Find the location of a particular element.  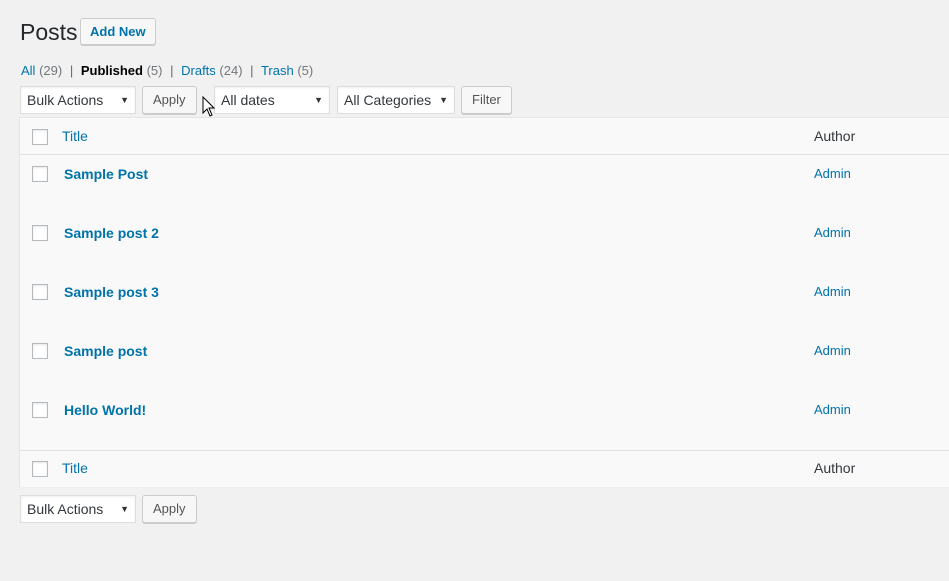

category-filter-select: All Categories ▼ is located at coordinates (396, 100).